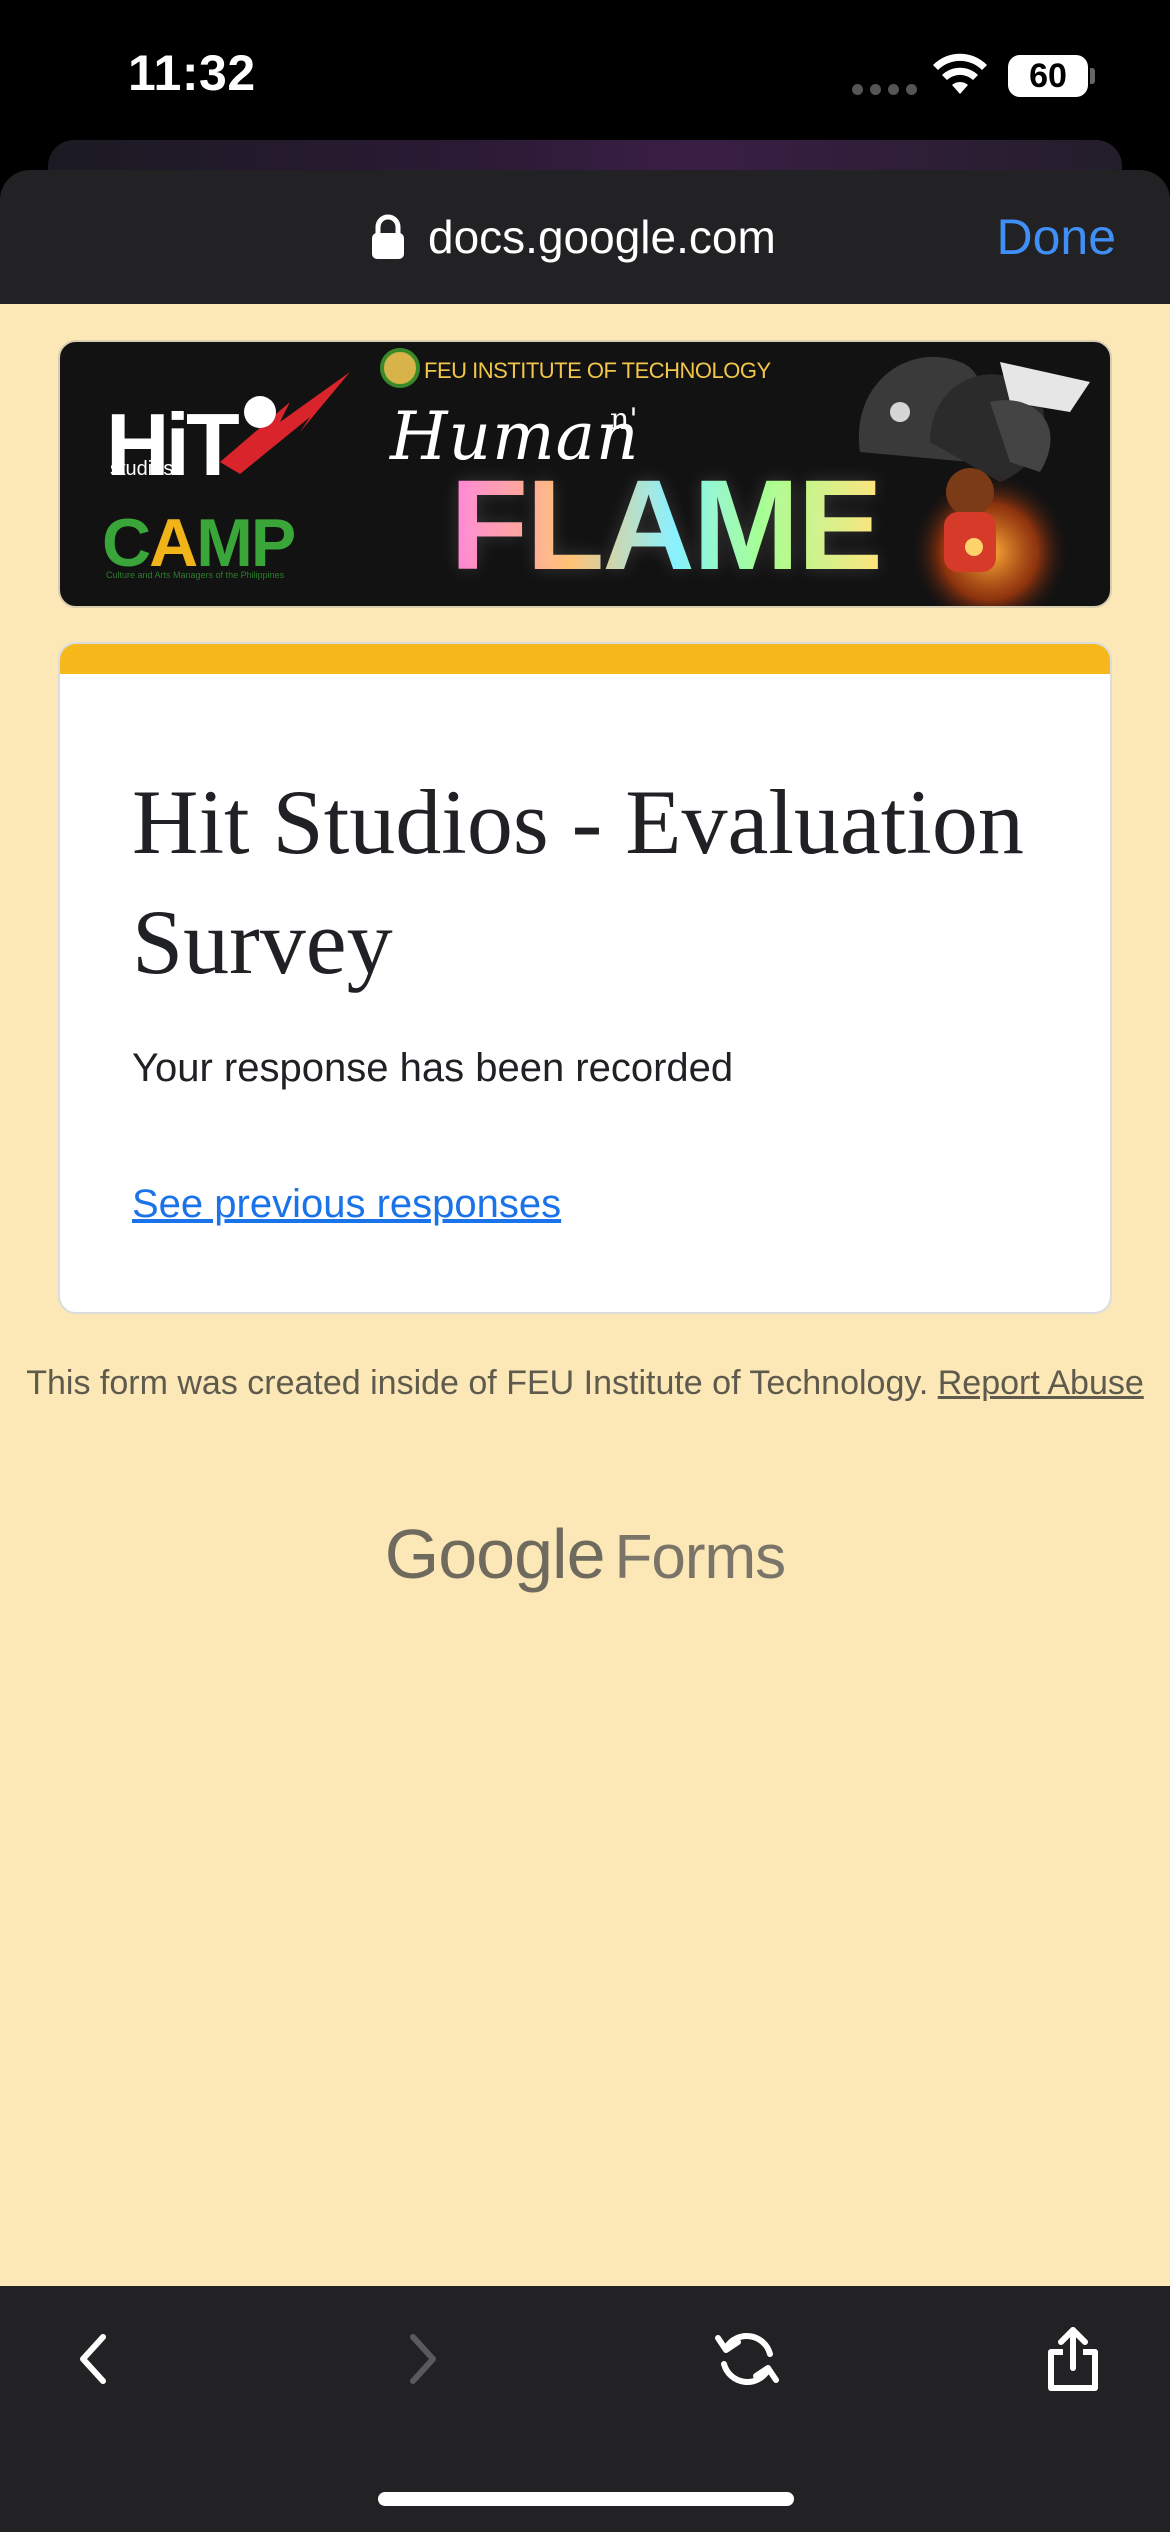 The image size is (1170, 2532). I want to click on battery-icon: 60, so click(1048, 76).